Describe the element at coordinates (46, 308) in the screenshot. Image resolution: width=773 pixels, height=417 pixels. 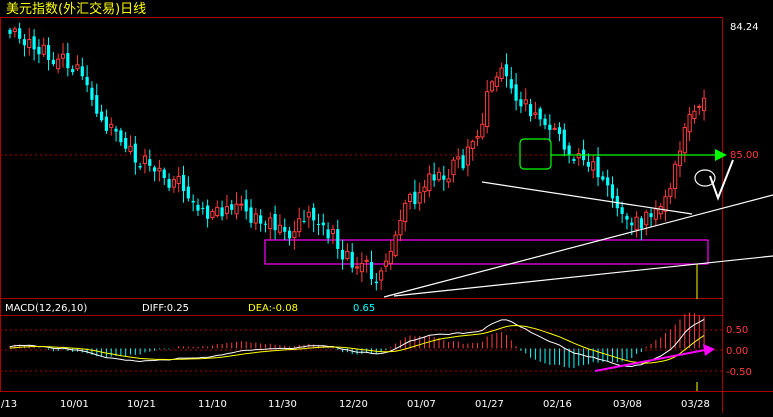
I see `macd-label: MACD(12,26,10)` at that location.